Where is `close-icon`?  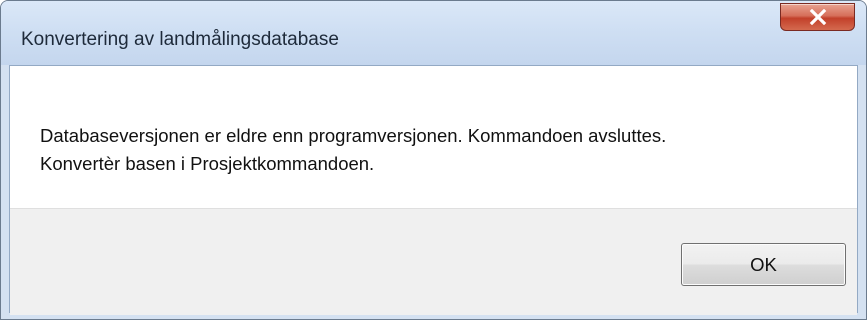 close-icon is located at coordinates (818, 17).